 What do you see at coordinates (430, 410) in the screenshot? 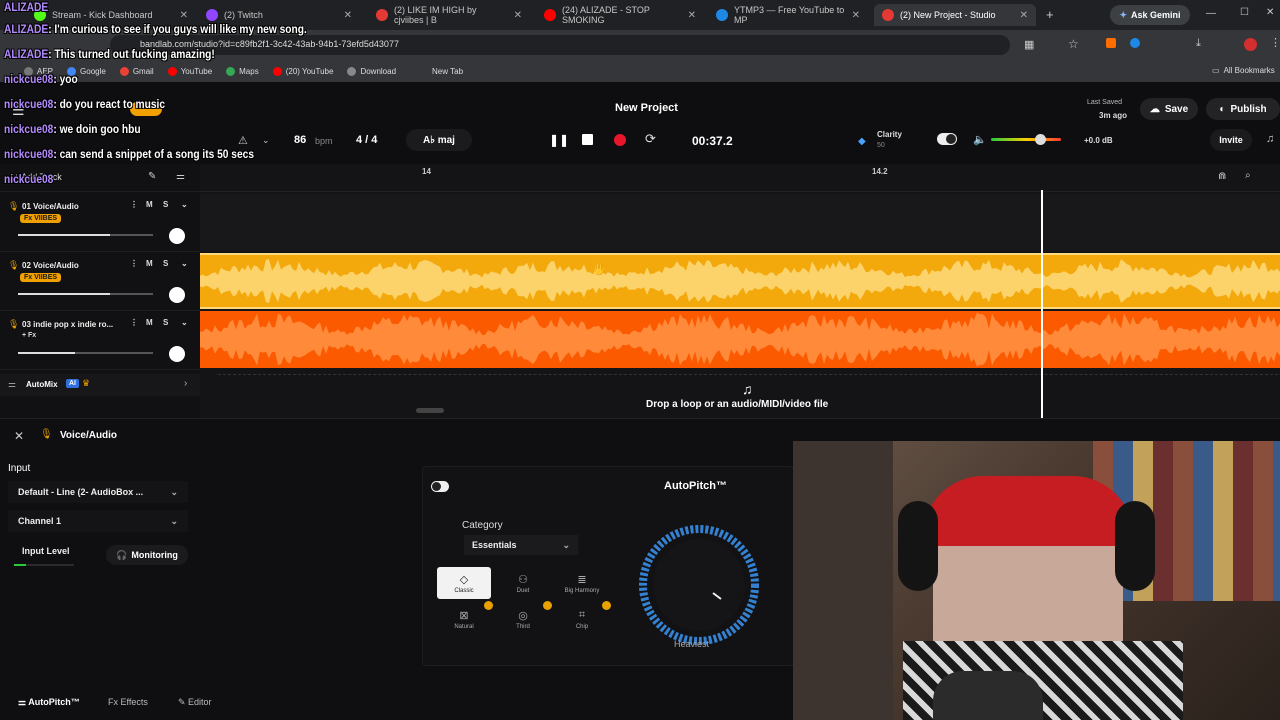
I see `horizontal-scrollbar` at bounding box center [430, 410].